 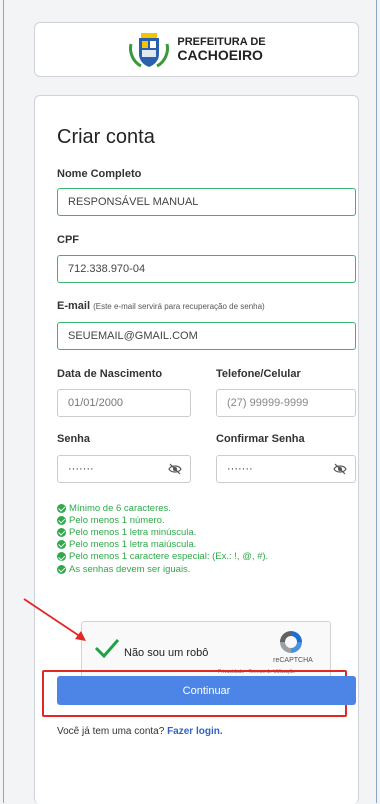 I want to click on recaptcha-label: Não sou um robô, so click(x=166, y=653).